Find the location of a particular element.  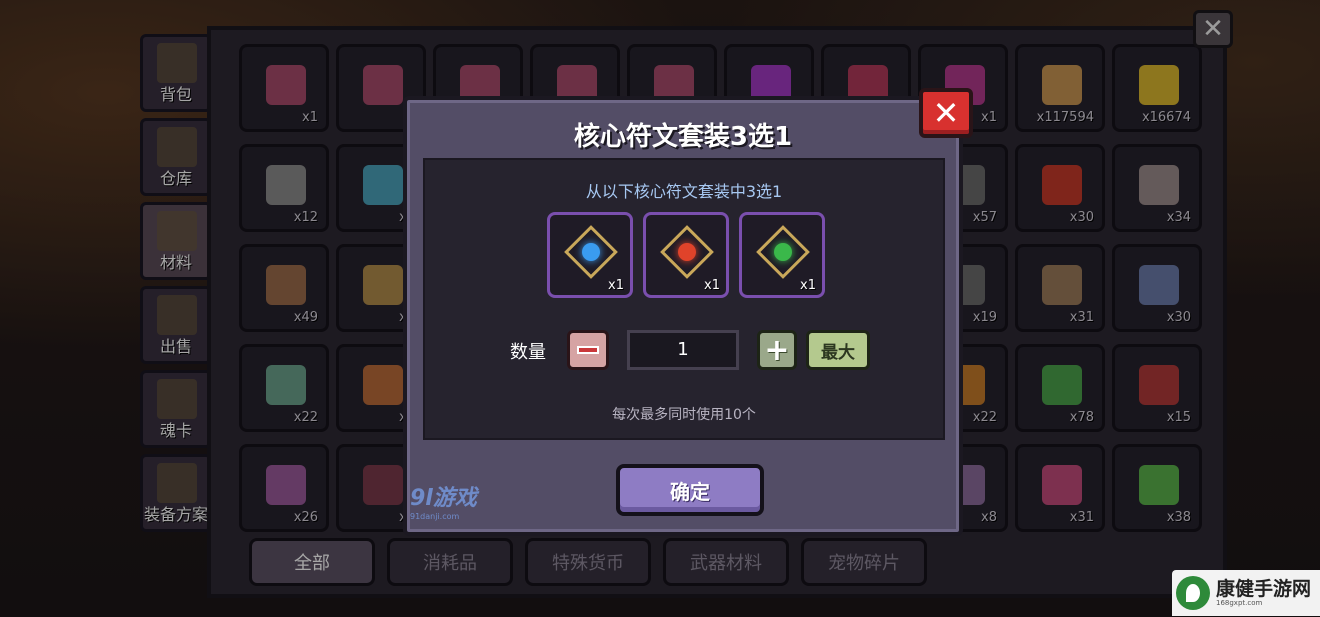

usage-hint: 每次最多同时使用10个 is located at coordinates (684, 415).